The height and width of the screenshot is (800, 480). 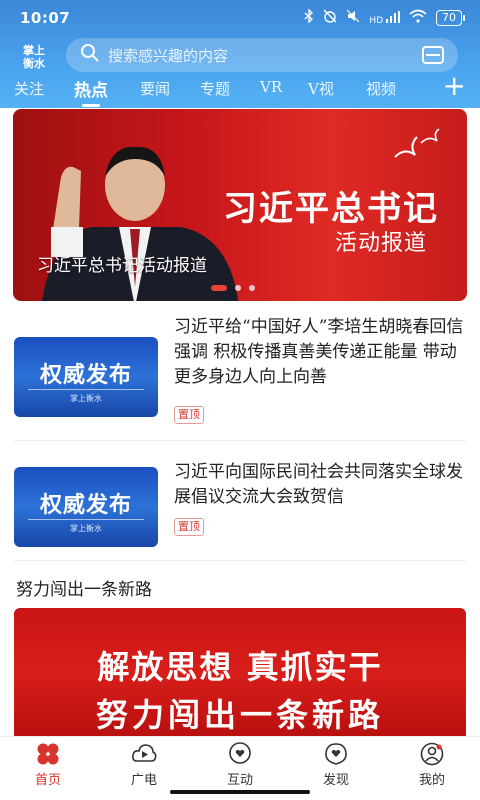 I want to click on leader-photo, so click(x=140, y=223).